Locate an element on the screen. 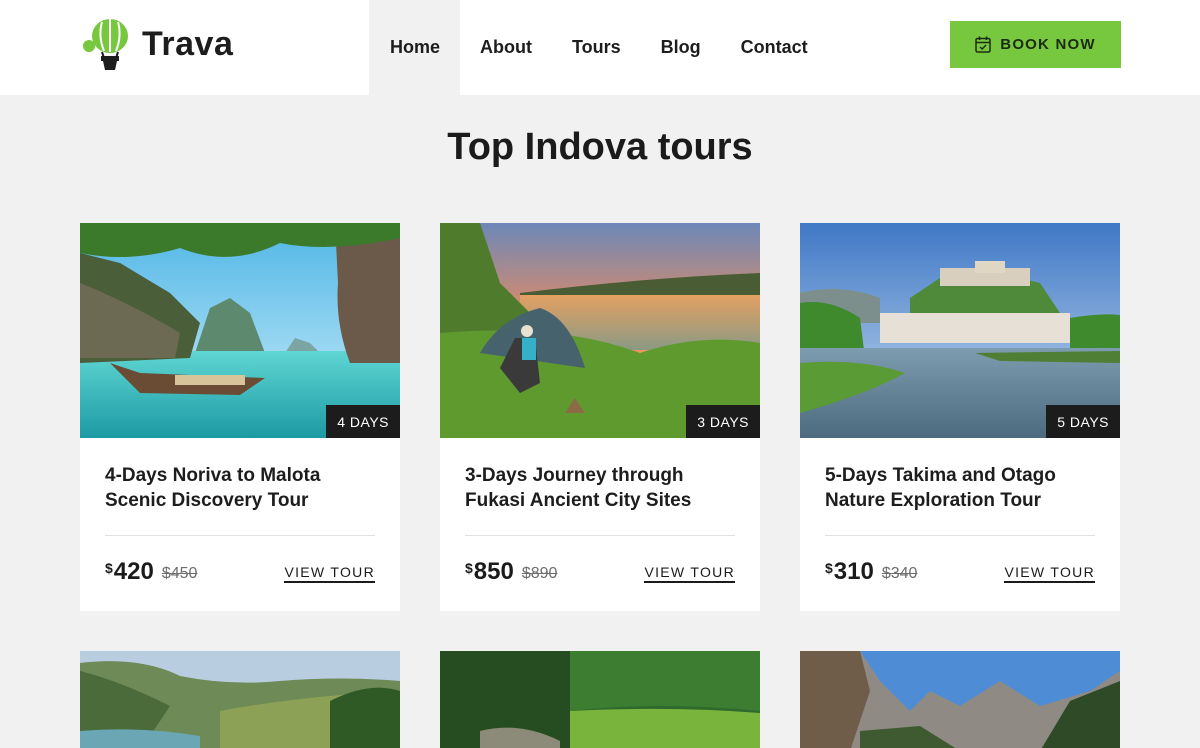 This screenshot has width=1200, height=748. tour-title-line: 5-Days Takima and Otago is located at coordinates (940, 475).